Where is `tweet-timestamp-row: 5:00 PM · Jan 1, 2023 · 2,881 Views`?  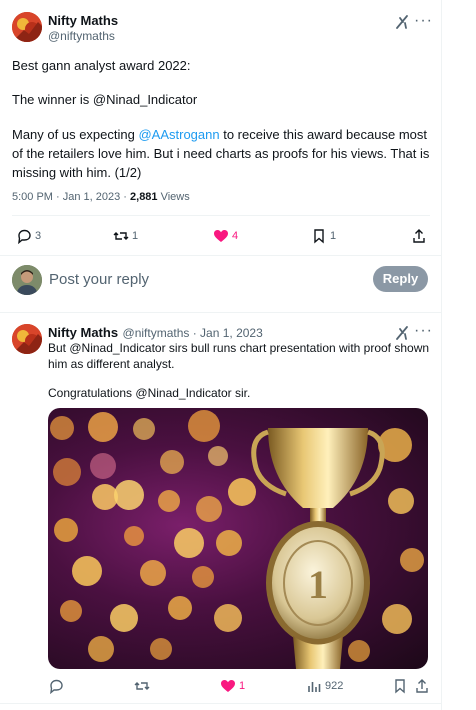
tweet-timestamp-row: 5:00 PM · Jan 1, 2023 · 2,881 Views is located at coordinates (101, 197).